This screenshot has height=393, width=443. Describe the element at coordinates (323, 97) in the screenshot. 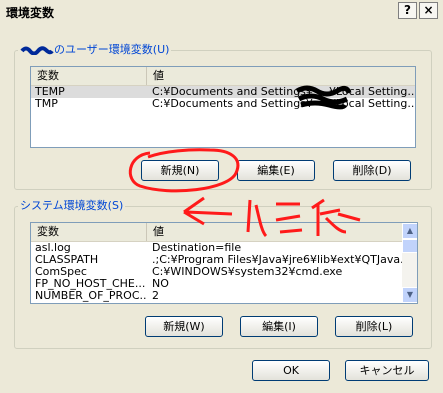

I see `redaction-scribble` at that location.